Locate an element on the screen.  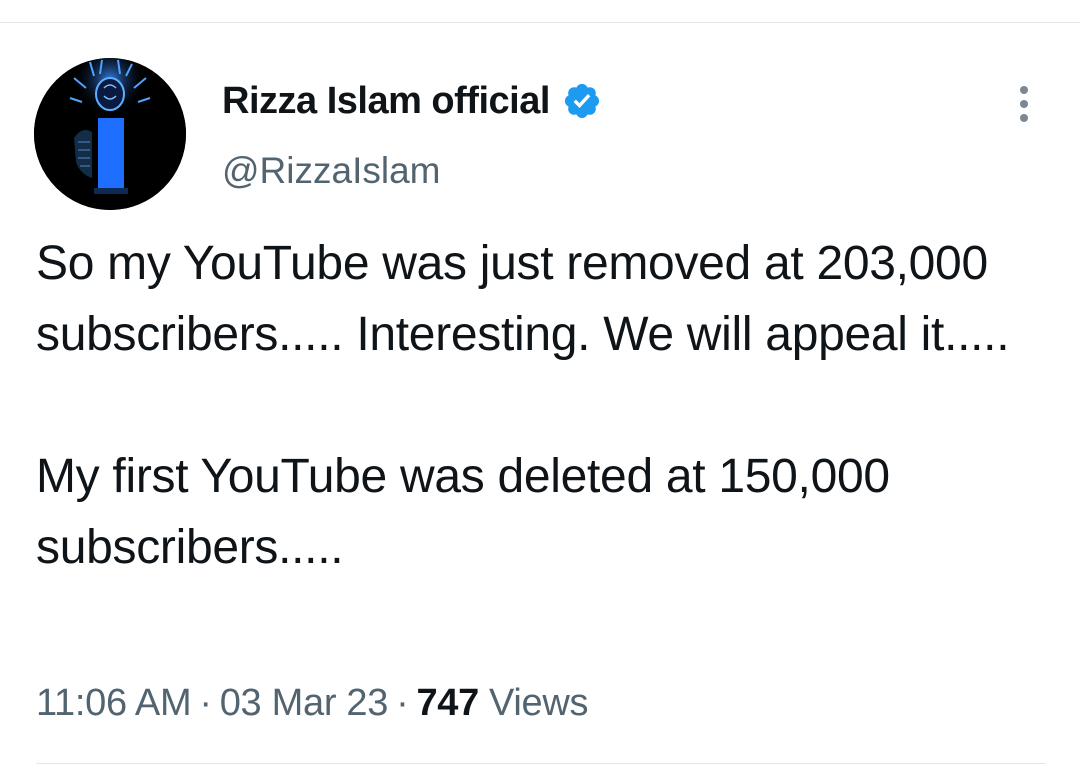
author-avatar is located at coordinates (110, 134).